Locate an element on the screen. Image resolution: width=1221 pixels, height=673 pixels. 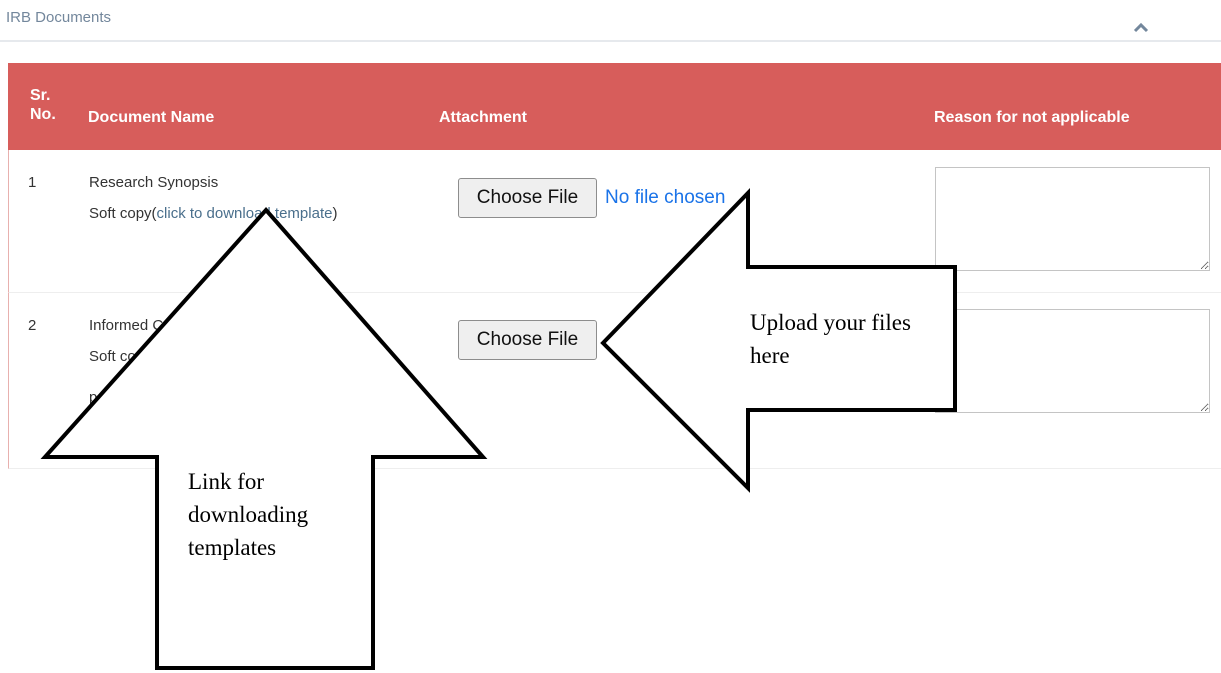
header-sr-no: Sr. No. is located at coordinates (43, 105).